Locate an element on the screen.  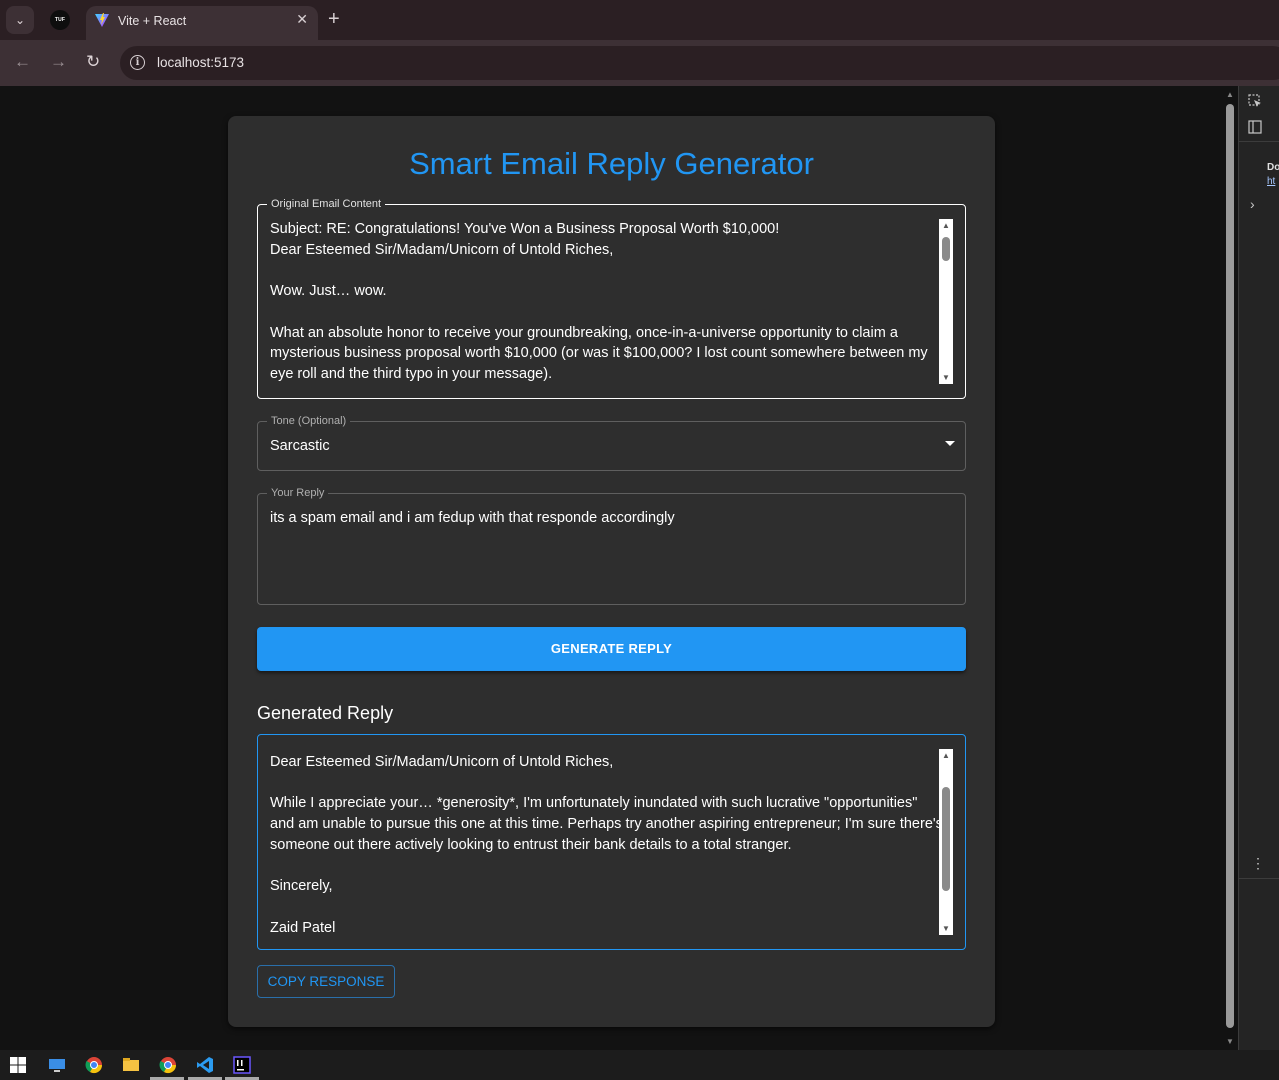
tab-vite-react: Vite + React ✕ is located at coordinates (202, 23).